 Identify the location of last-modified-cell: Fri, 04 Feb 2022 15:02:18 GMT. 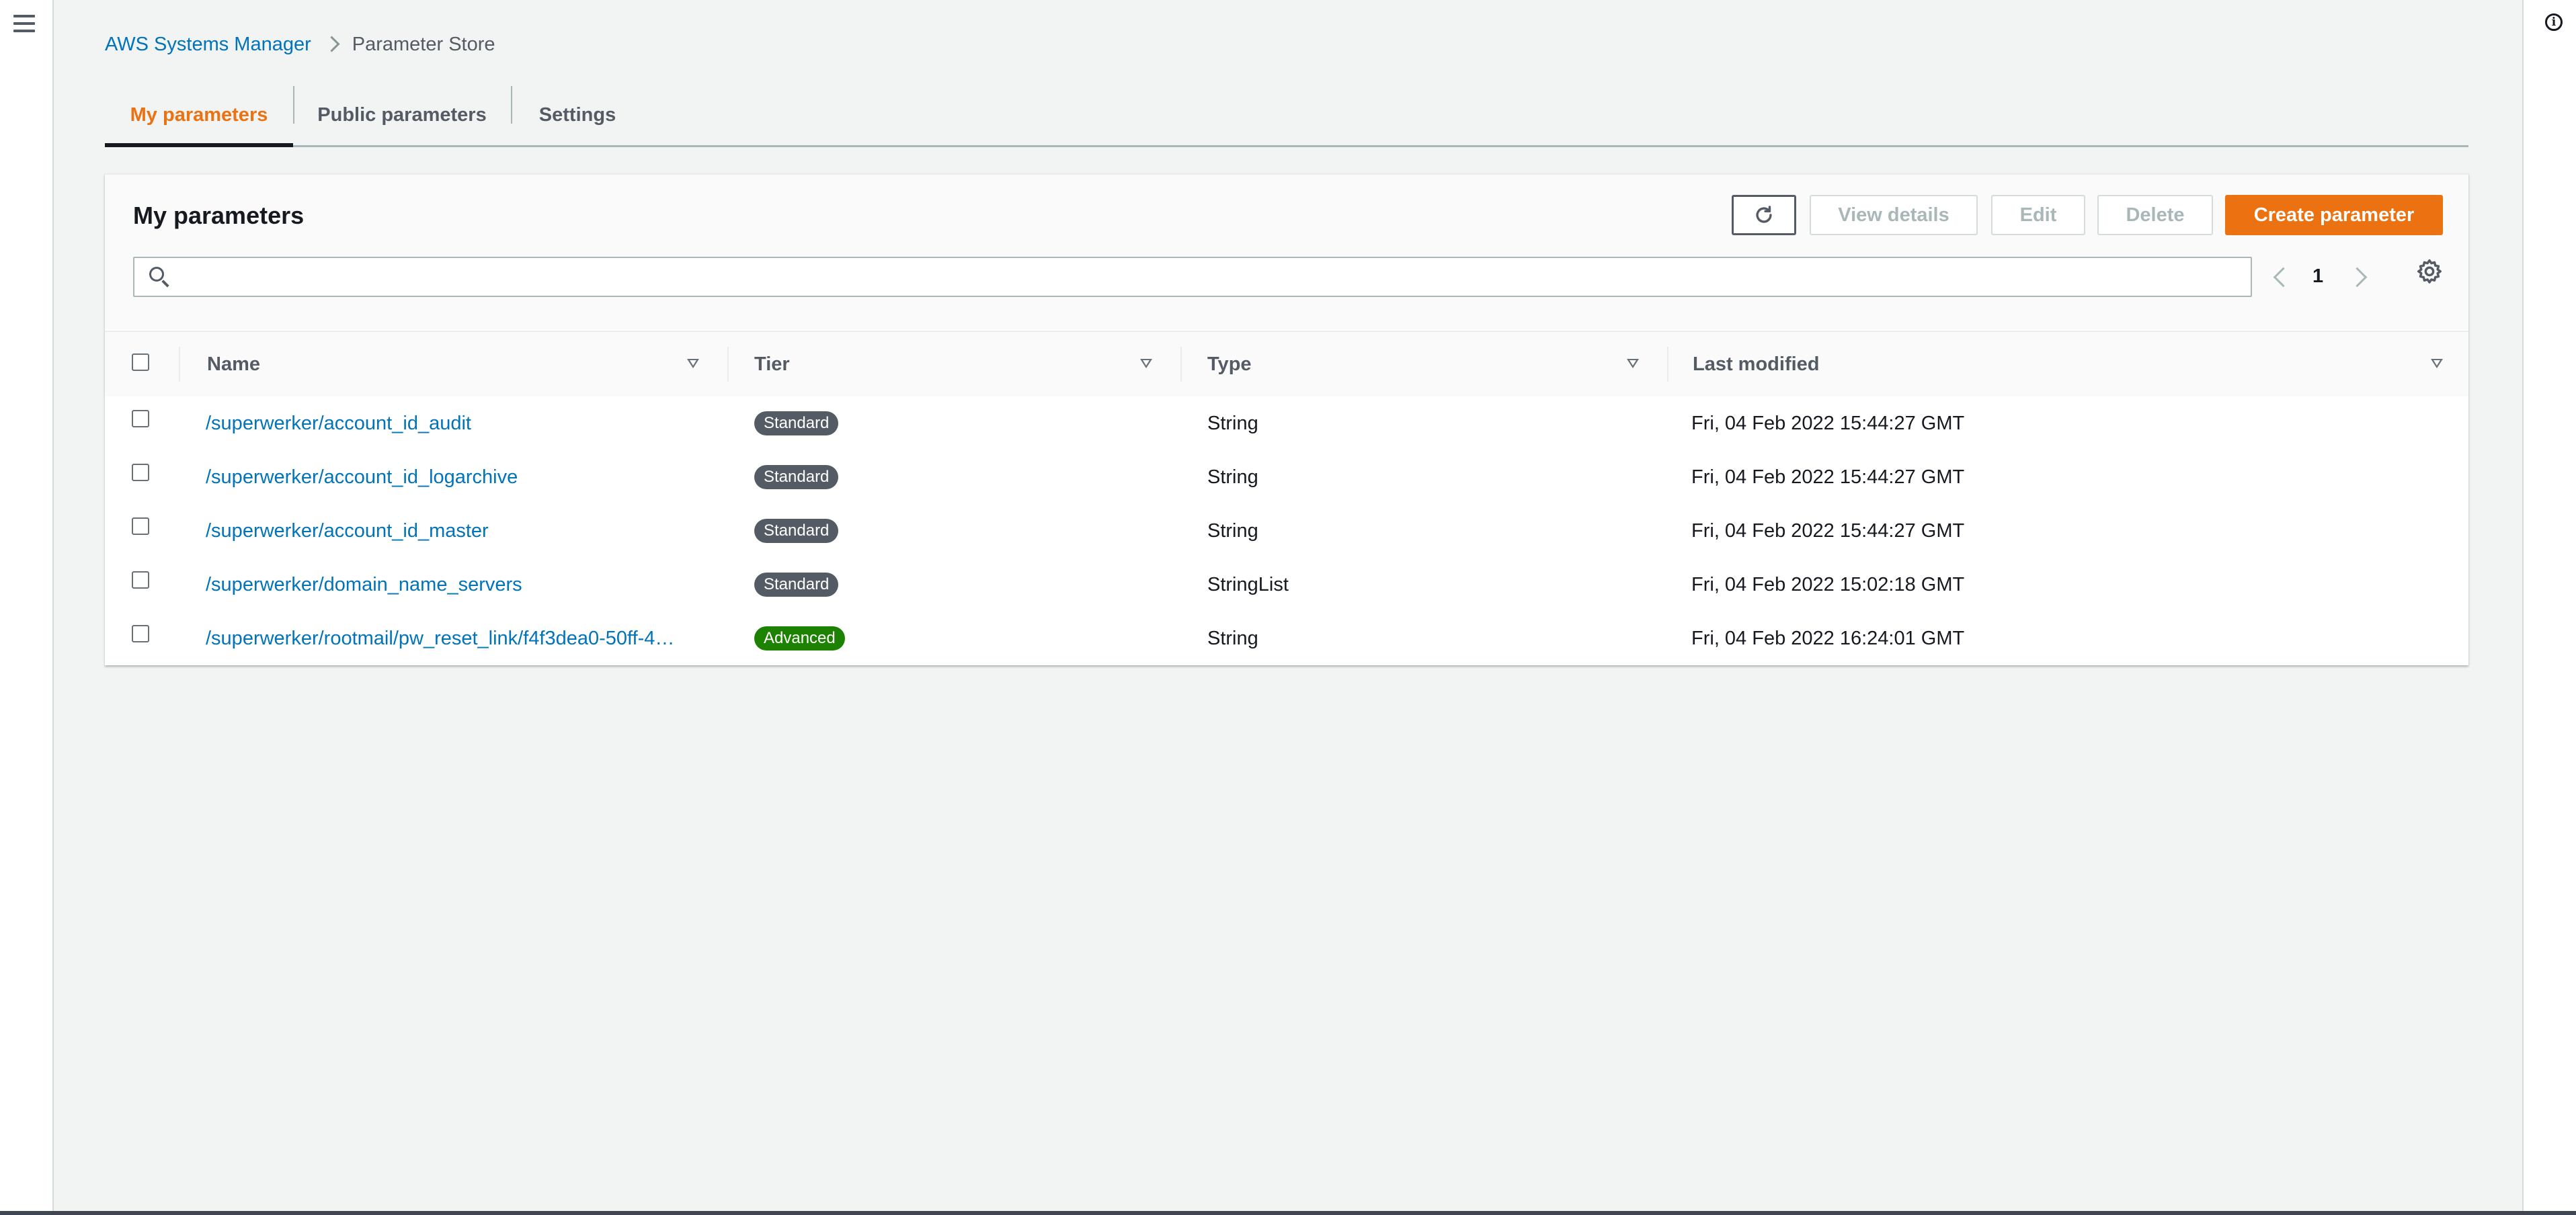
(1828, 584).